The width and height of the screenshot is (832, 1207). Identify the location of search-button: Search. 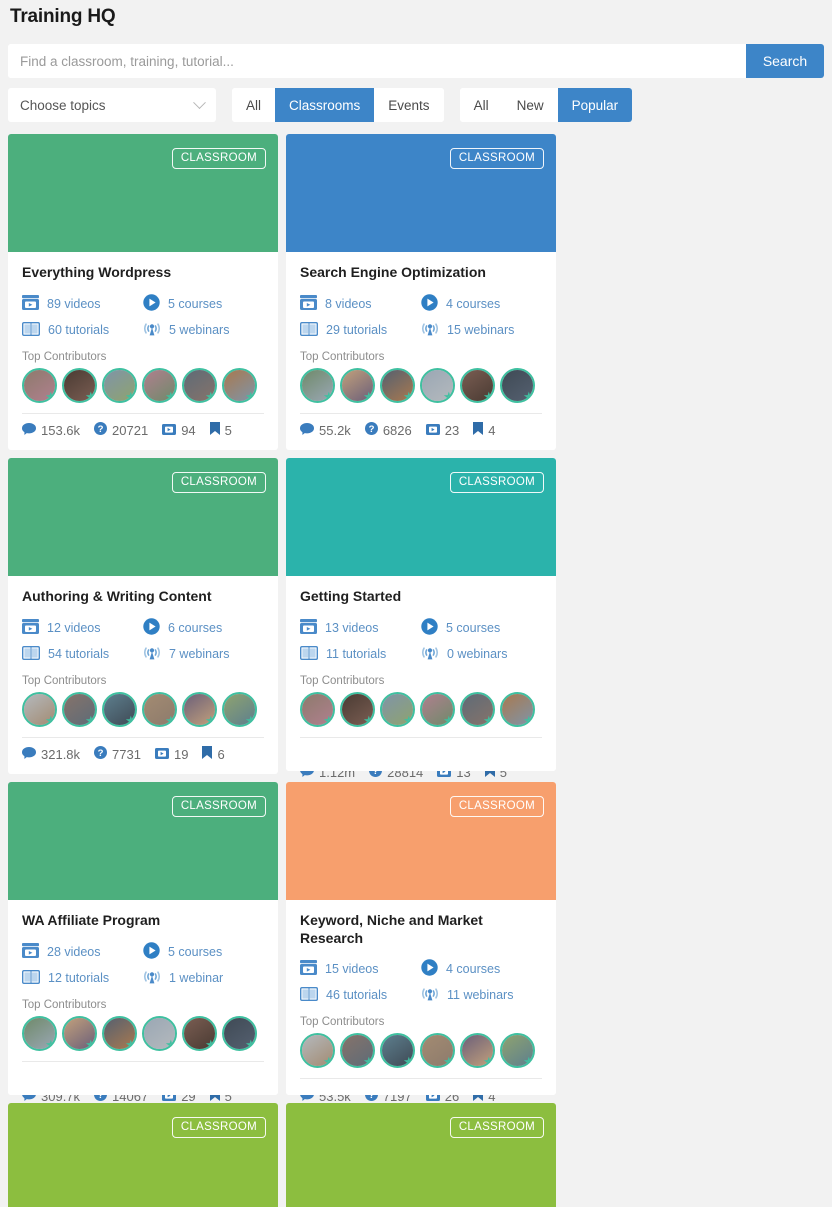
(785, 61).